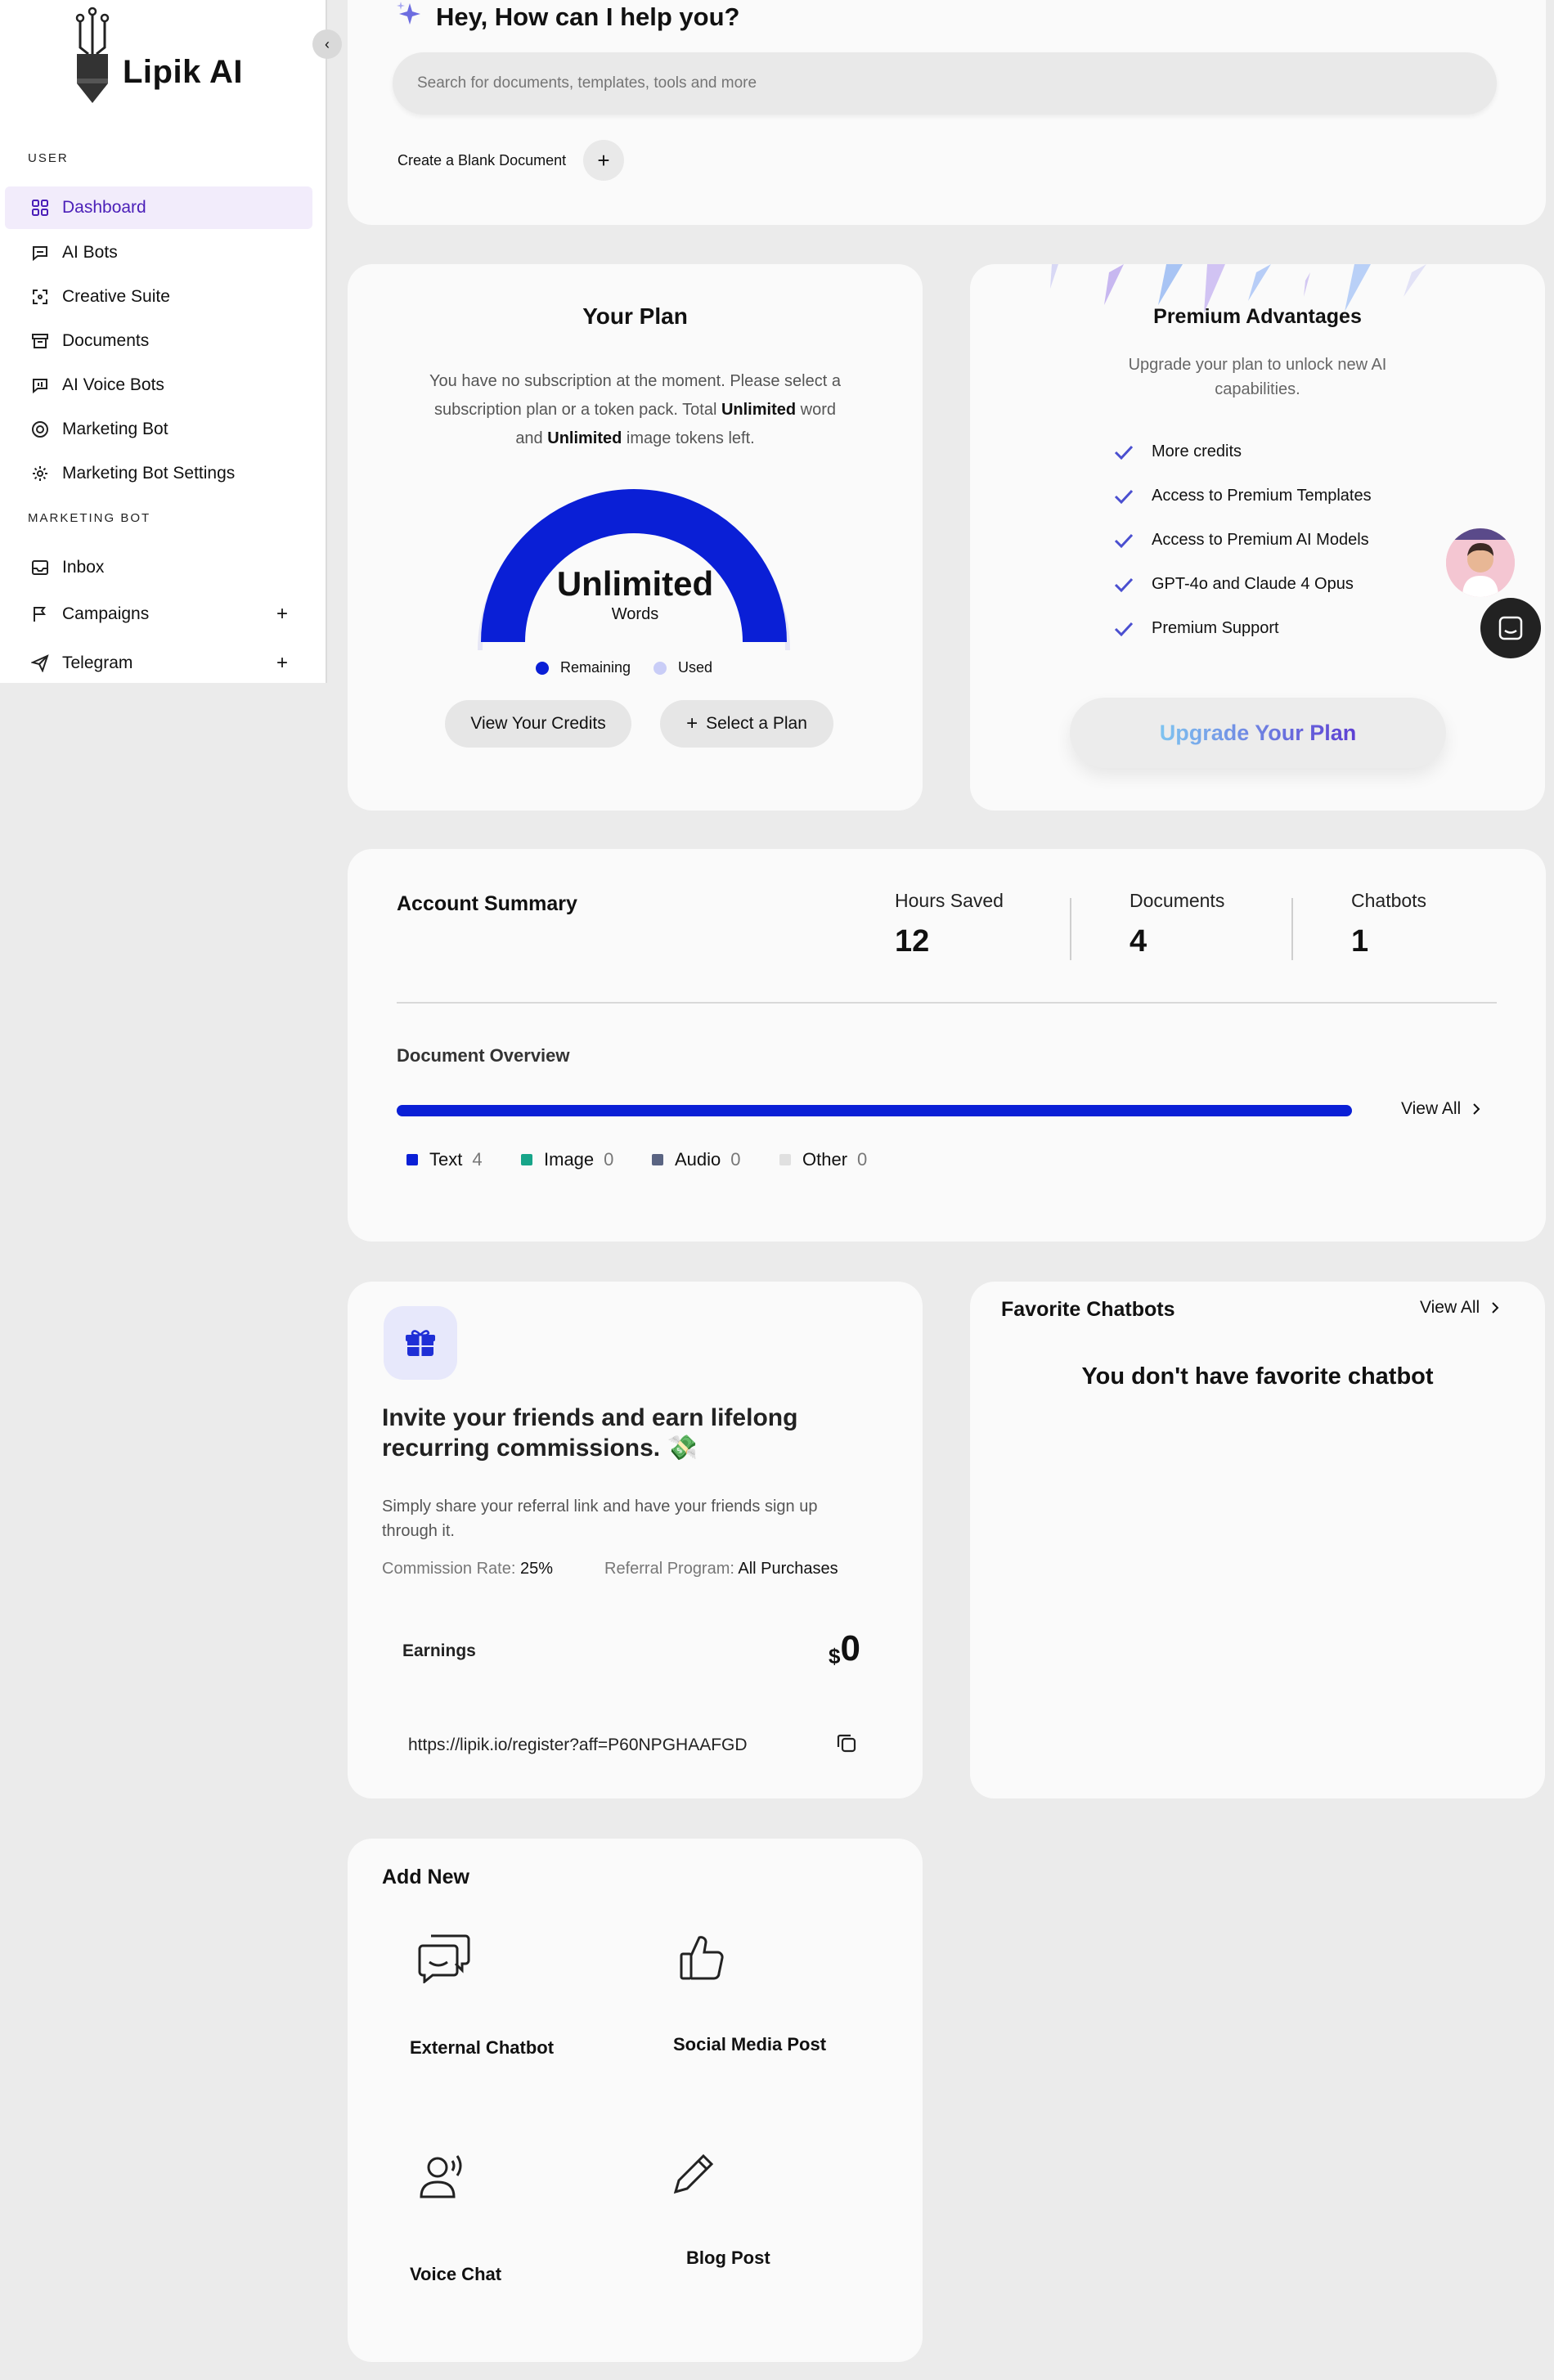 This screenshot has height=2380, width=1554. I want to click on earnings-amount: $ 0, so click(844, 1648).